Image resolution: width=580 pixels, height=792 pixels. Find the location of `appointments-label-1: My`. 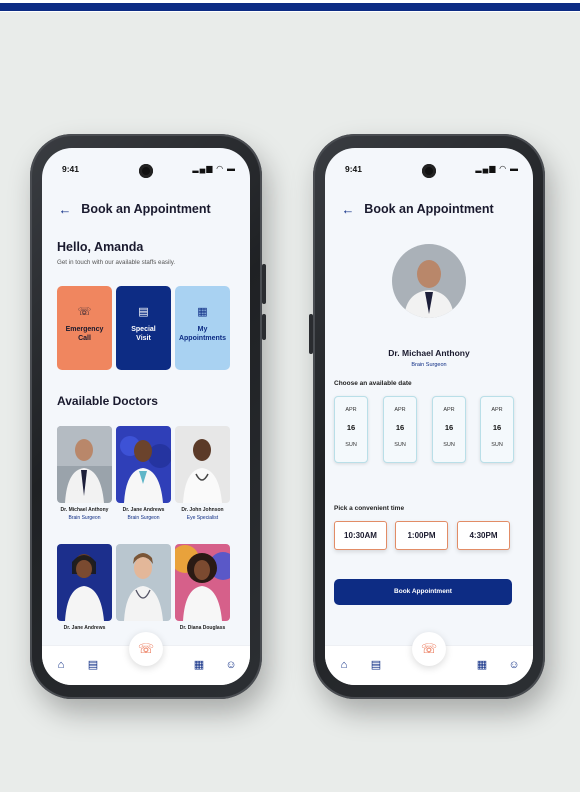

appointments-label-1: My is located at coordinates (202, 329).